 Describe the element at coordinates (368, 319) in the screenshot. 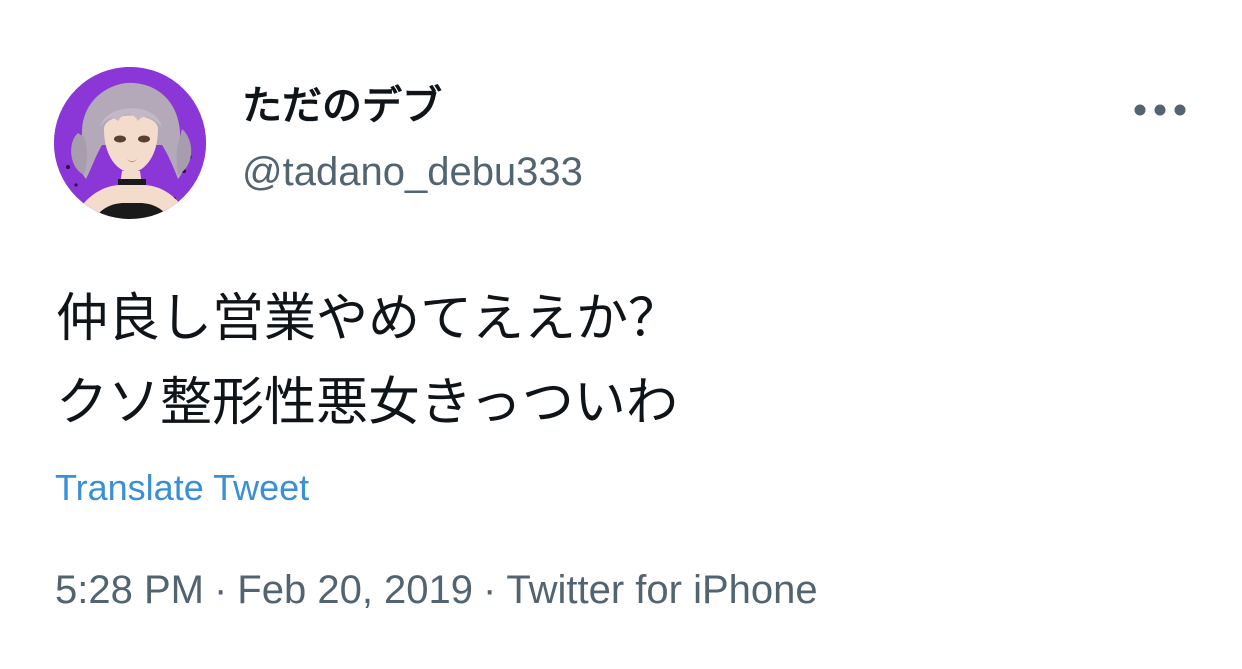

I see `tweet-text-line: 仲良し営業やめてええか？` at that location.